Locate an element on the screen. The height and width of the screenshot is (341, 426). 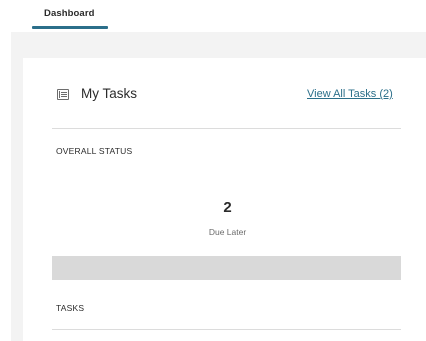
task-list-icon is located at coordinates (63, 94).